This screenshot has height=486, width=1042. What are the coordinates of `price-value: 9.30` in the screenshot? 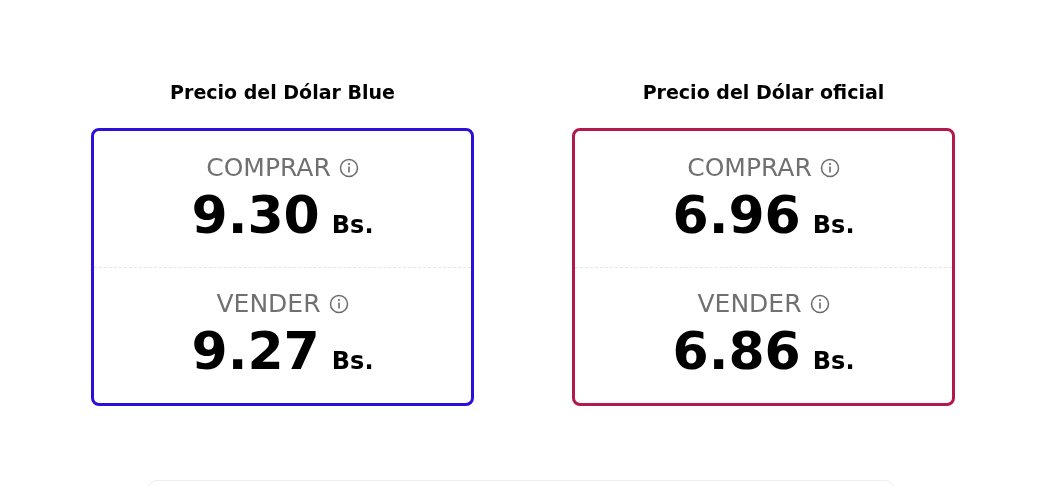 It's located at (255, 214).